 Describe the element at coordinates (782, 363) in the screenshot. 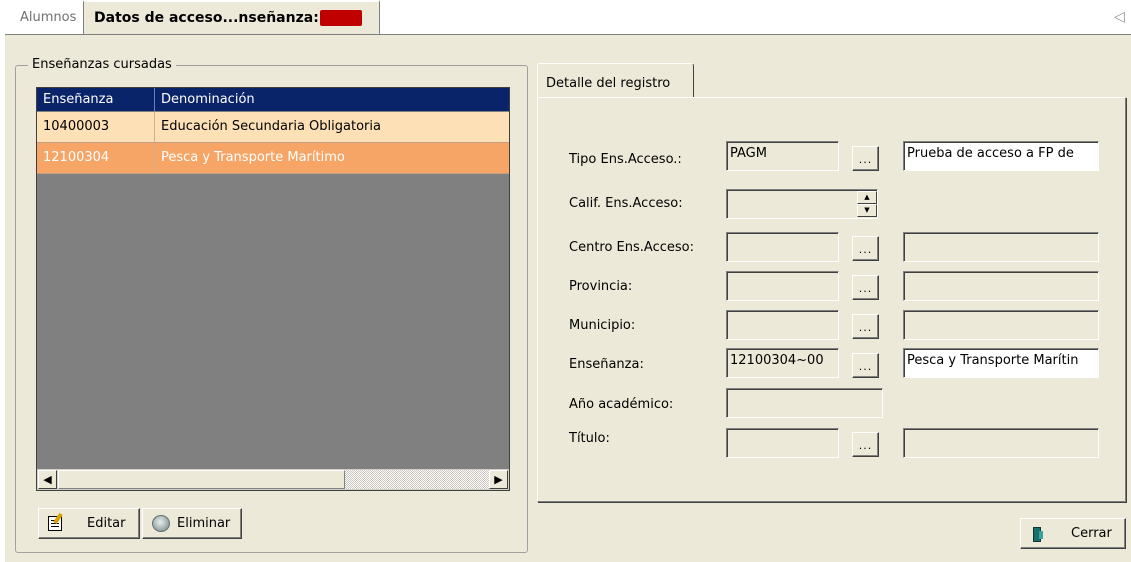

I see `ensenanza-code-field: 12100304~00` at that location.